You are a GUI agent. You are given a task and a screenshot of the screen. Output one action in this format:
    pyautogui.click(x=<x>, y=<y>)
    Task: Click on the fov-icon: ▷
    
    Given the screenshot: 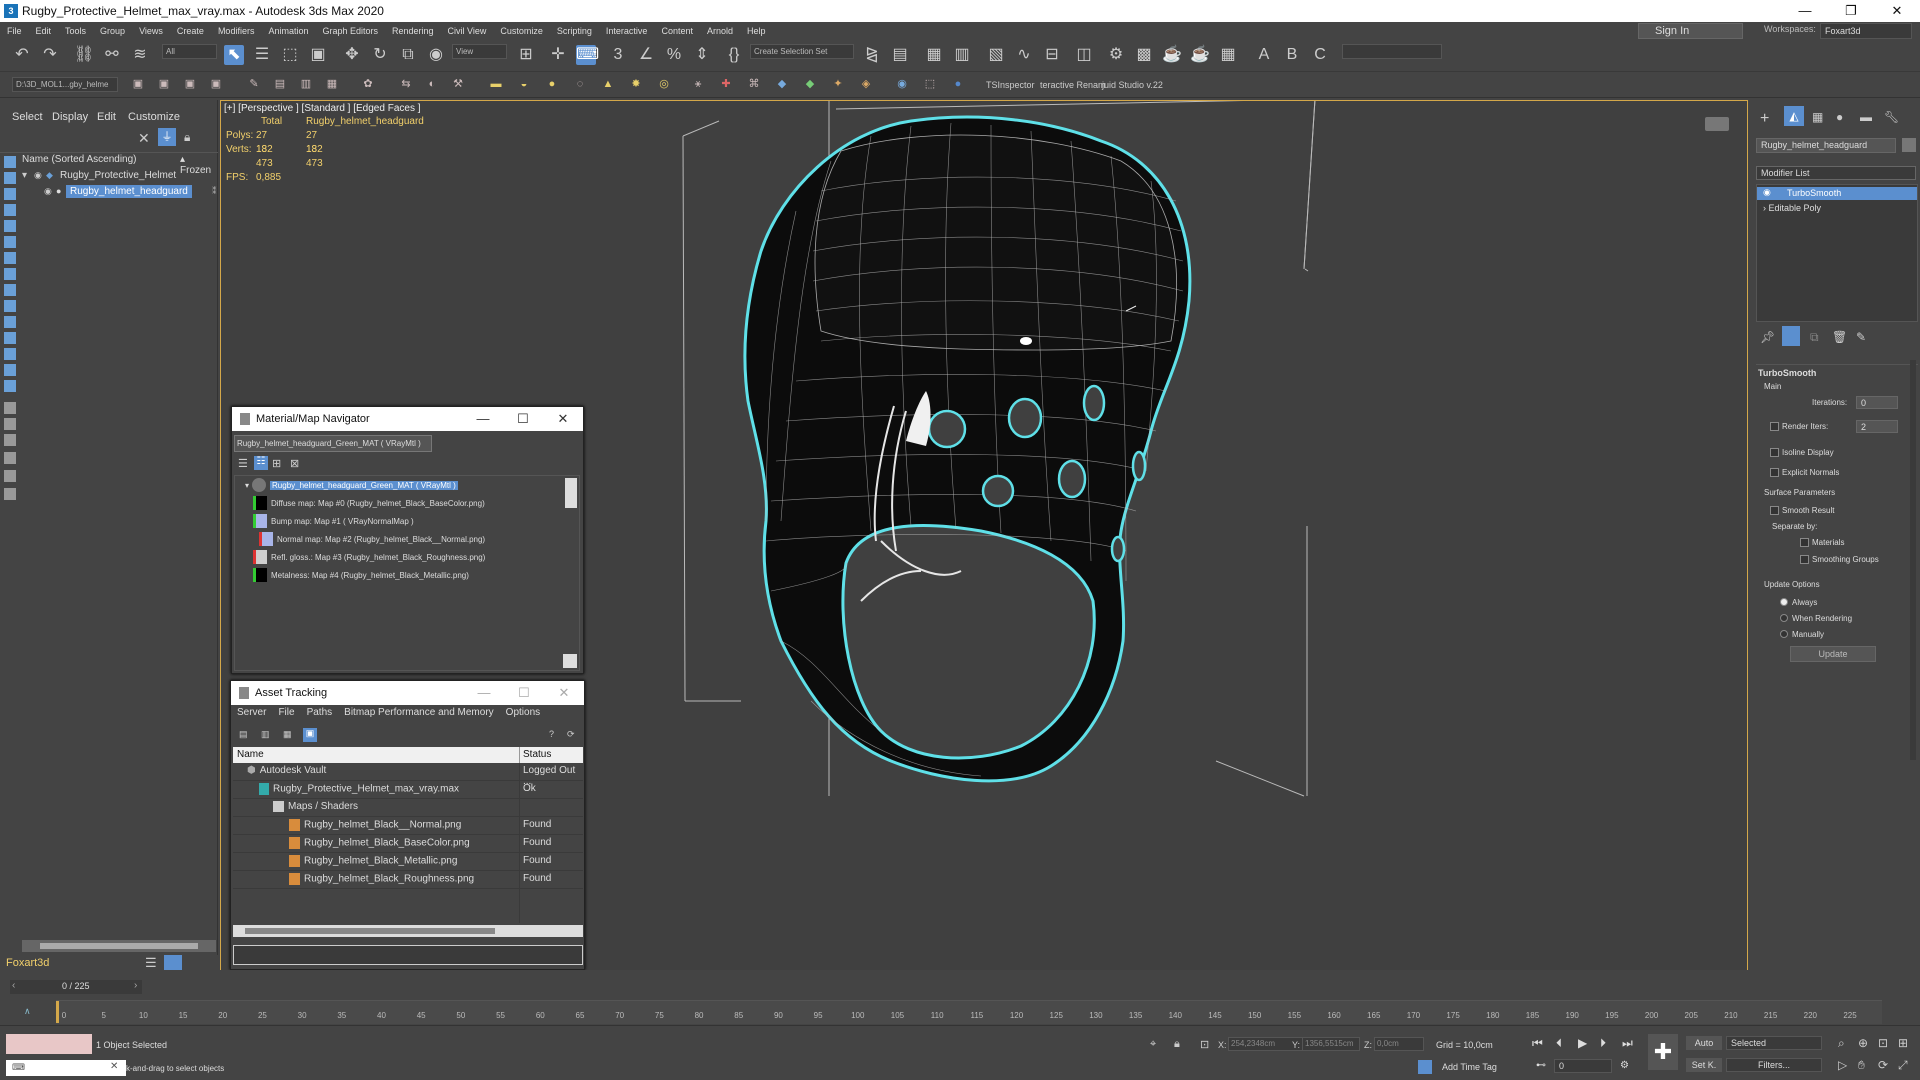 What is the action you would take?
    pyautogui.click(x=1842, y=1065)
    